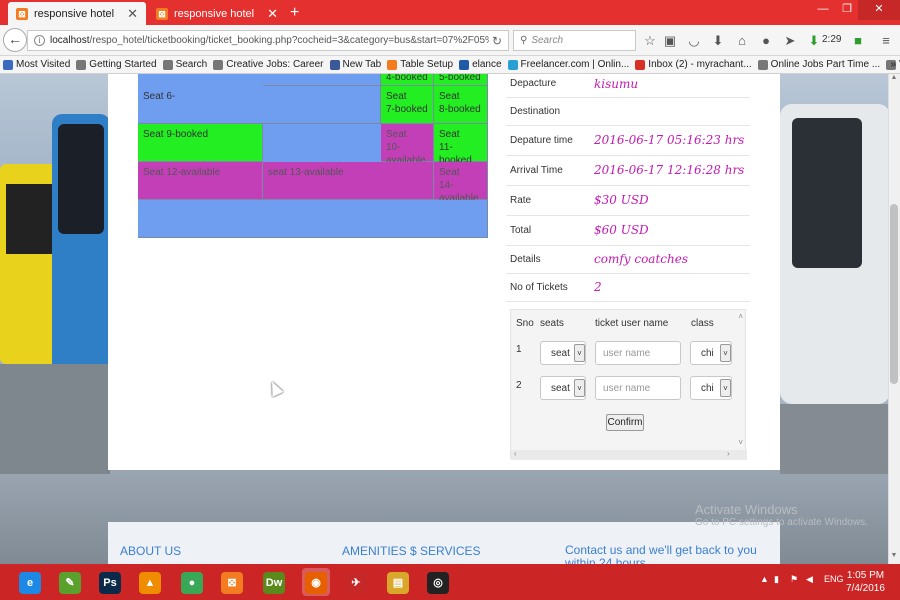 This screenshot has width=900, height=600. What do you see at coordinates (515, 453) in the screenshot?
I see `scroll-left-icon: ‹` at bounding box center [515, 453].